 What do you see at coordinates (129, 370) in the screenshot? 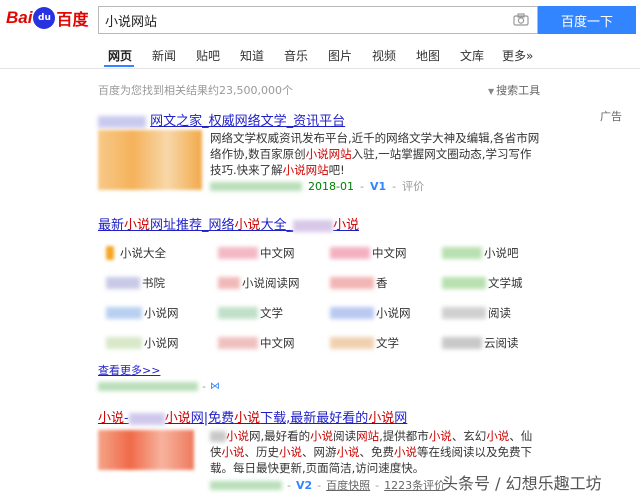
I see `view-more-link: 查看更多>>` at bounding box center [129, 370].